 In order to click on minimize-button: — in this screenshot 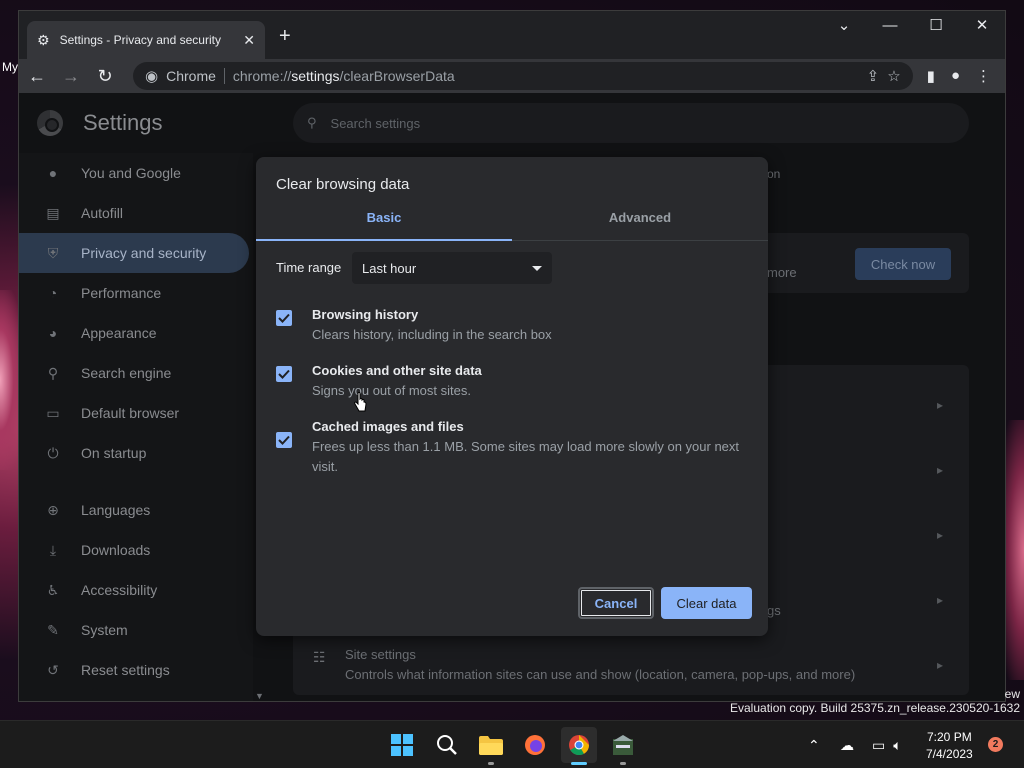, I will do `click(890, 26)`.